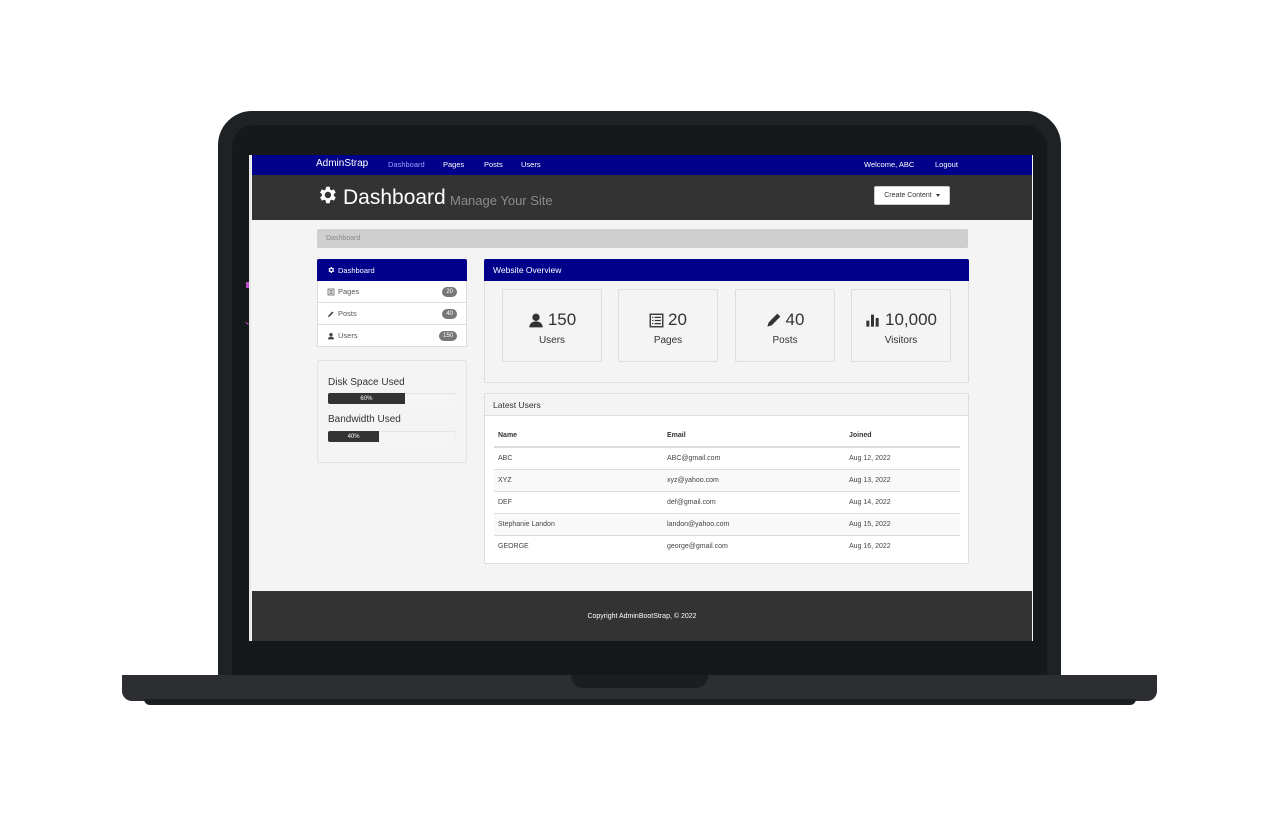 Image resolution: width=1280 pixels, height=832 pixels. What do you see at coordinates (531, 164) in the screenshot?
I see `nav-users: Users` at bounding box center [531, 164].